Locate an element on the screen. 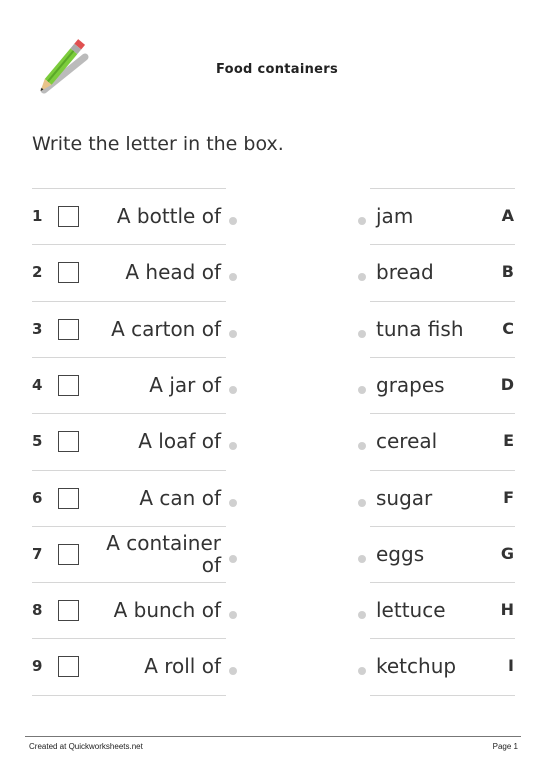 Image resolution: width=548 pixels, height=776 pixels. row-number: 9 is located at coordinates (37, 666).